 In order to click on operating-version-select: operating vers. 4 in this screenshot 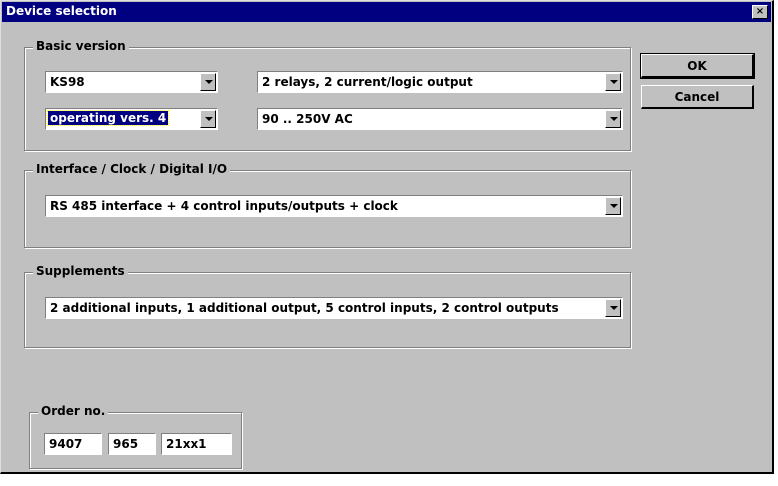, I will do `click(131, 119)`.